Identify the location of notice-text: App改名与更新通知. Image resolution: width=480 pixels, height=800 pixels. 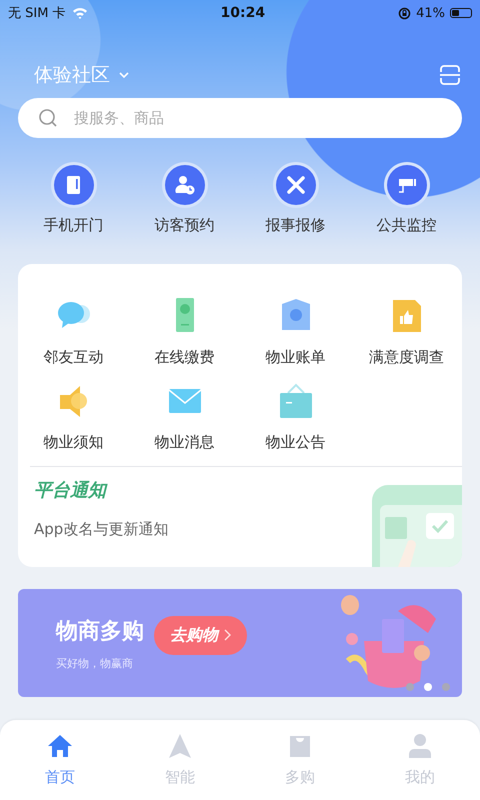
(101, 529).